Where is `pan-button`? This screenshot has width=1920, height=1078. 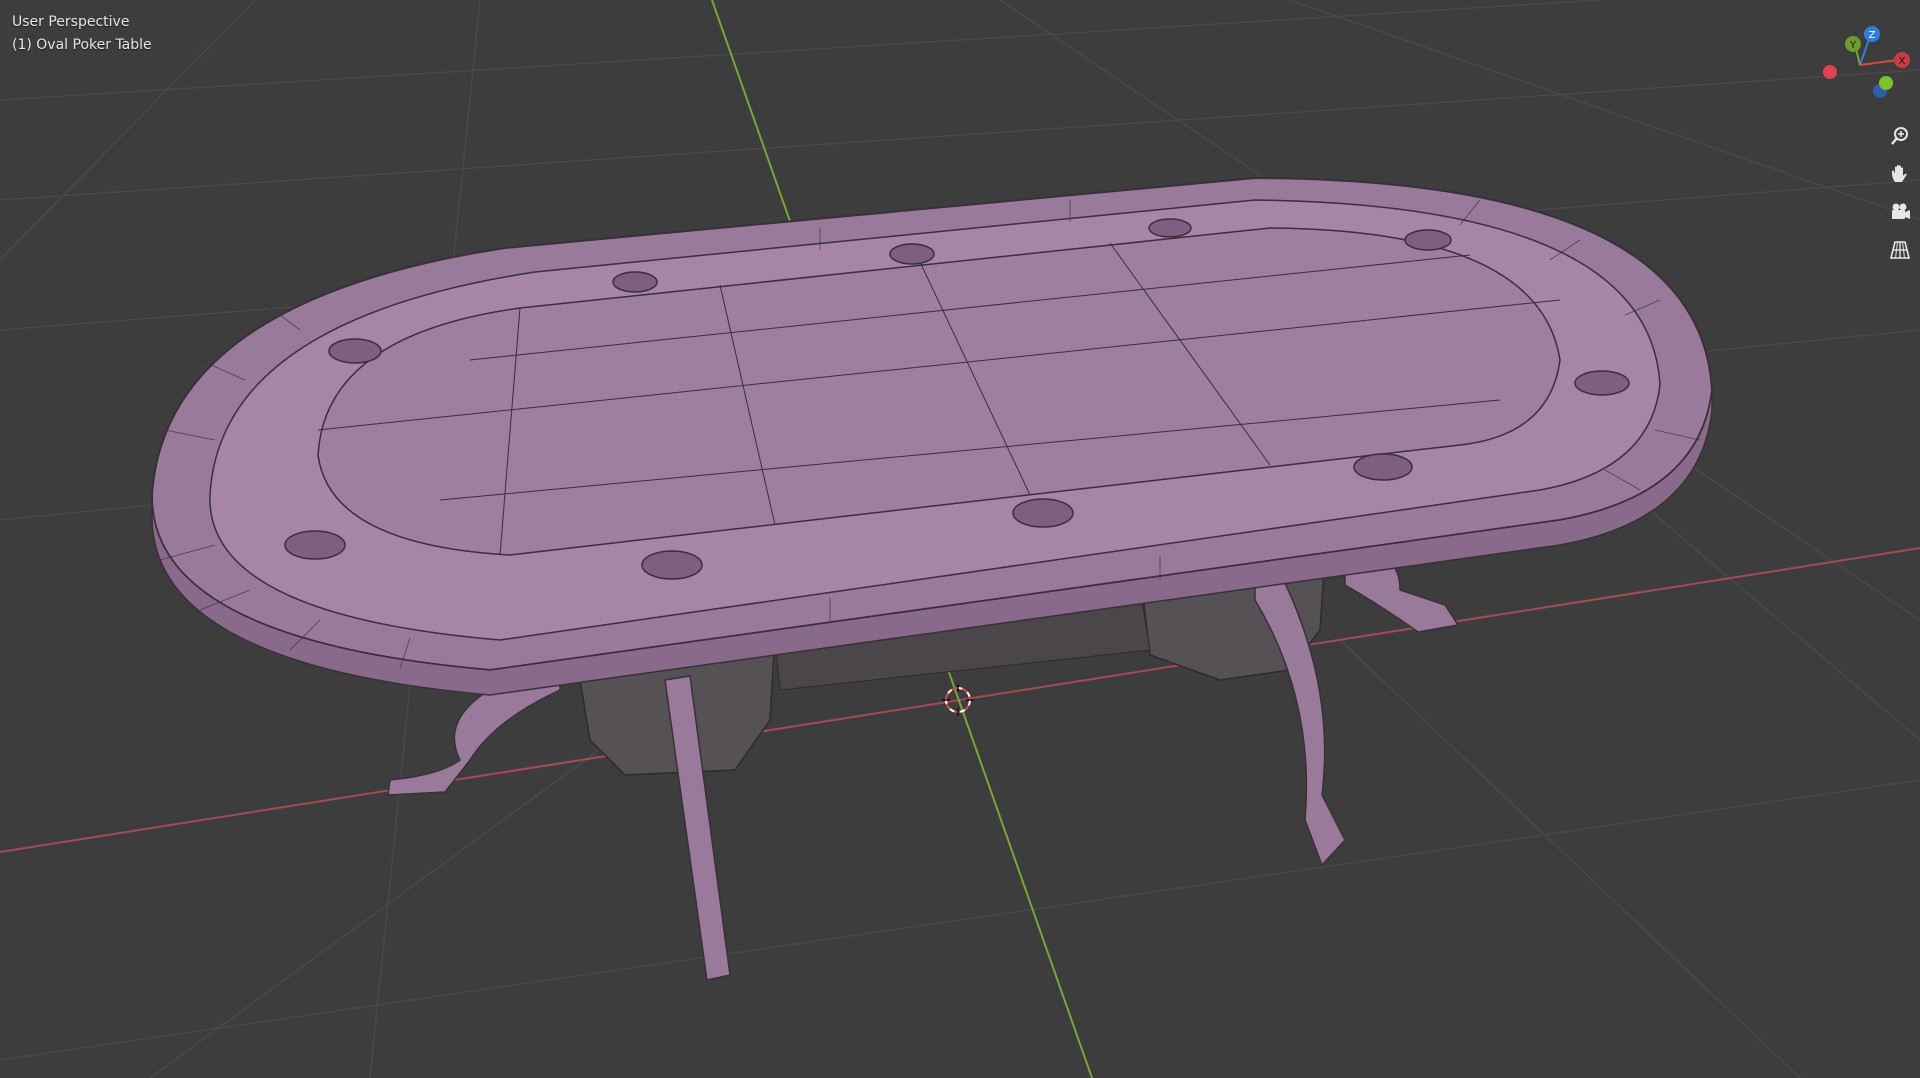
pan-button is located at coordinates (1900, 174).